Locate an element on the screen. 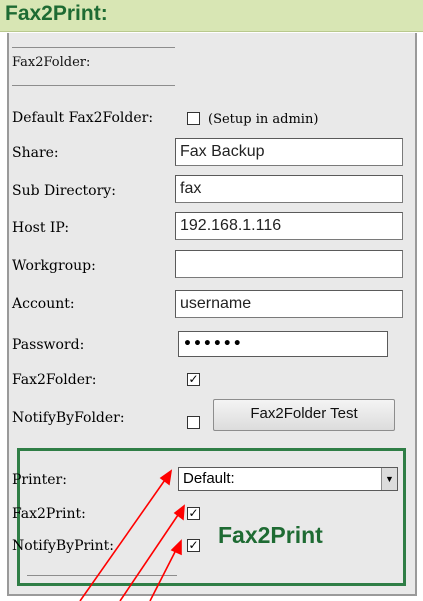 The height and width of the screenshot is (601, 423). share-label: Share: is located at coordinates (35, 153).